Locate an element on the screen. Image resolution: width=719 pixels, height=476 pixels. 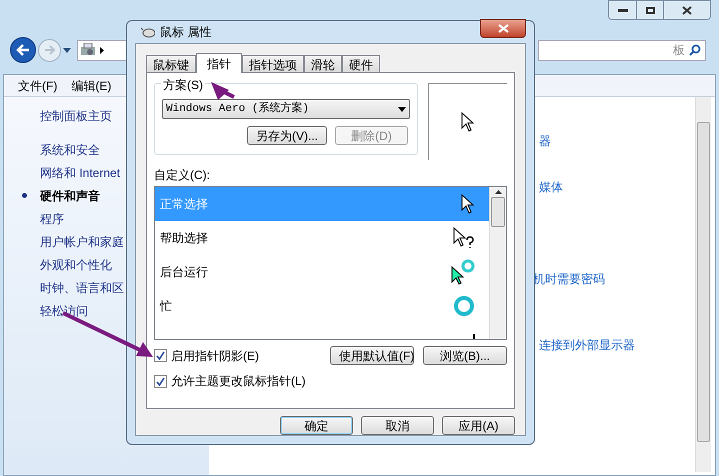
tab: 指针选项 is located at coordinates (273, 63).